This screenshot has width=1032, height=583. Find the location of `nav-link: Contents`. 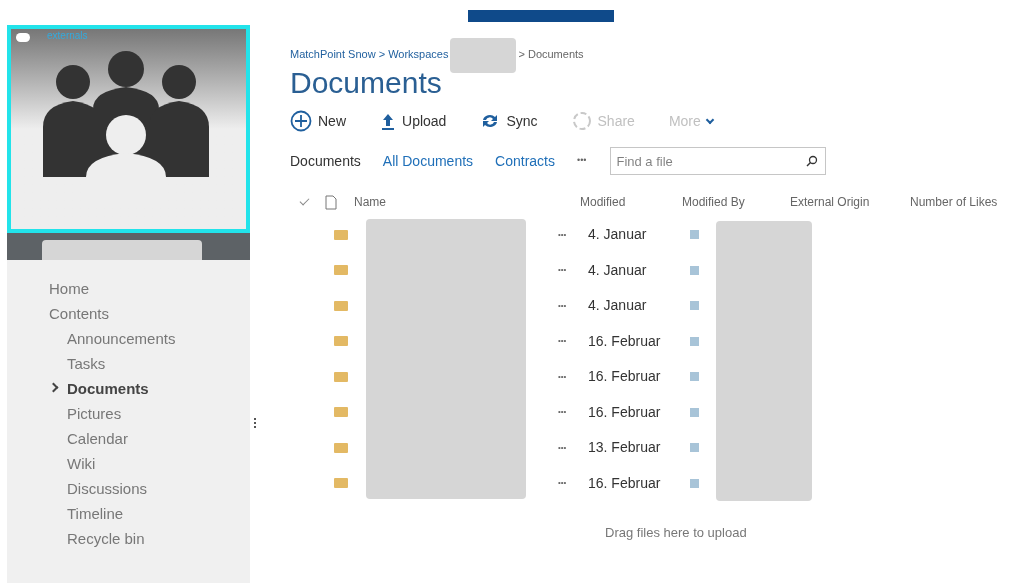

nav-link: Contents is located at coordinates (79, 314).